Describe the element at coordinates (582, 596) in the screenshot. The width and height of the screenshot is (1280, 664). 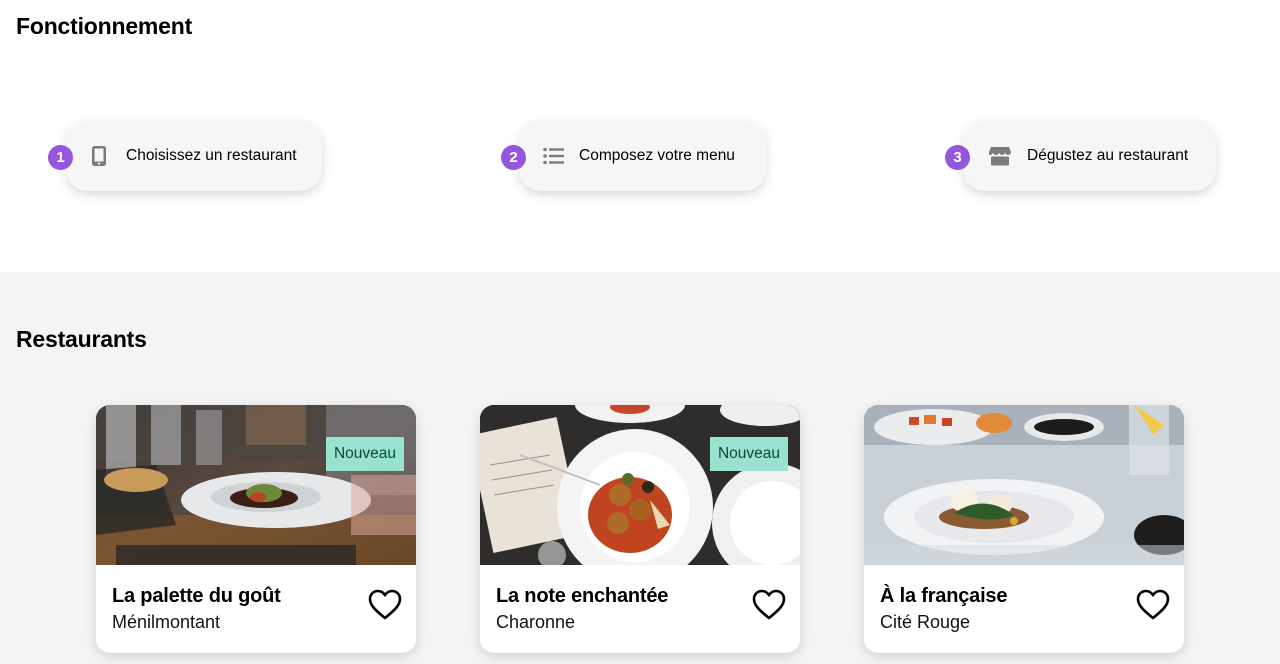
I see `restaurant-name: La note enchantée` at that location.